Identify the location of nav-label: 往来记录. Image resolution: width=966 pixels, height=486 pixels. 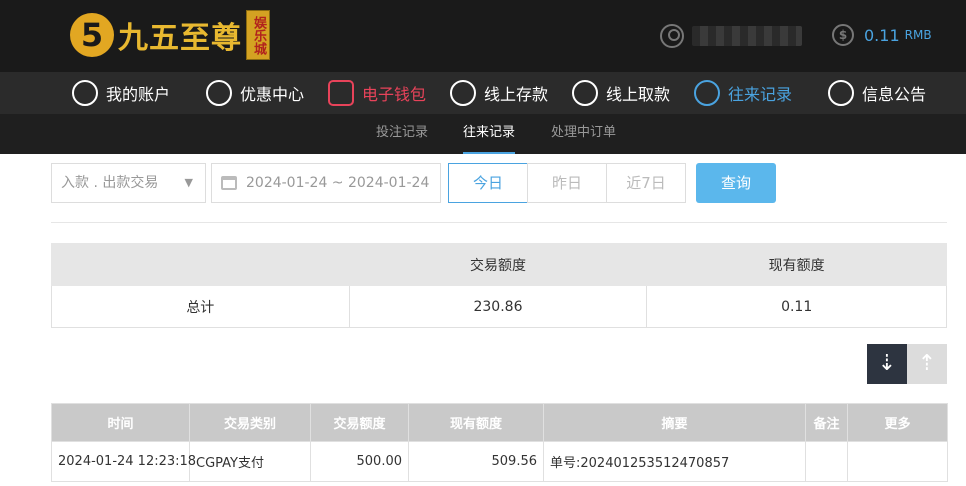
(760, 94).